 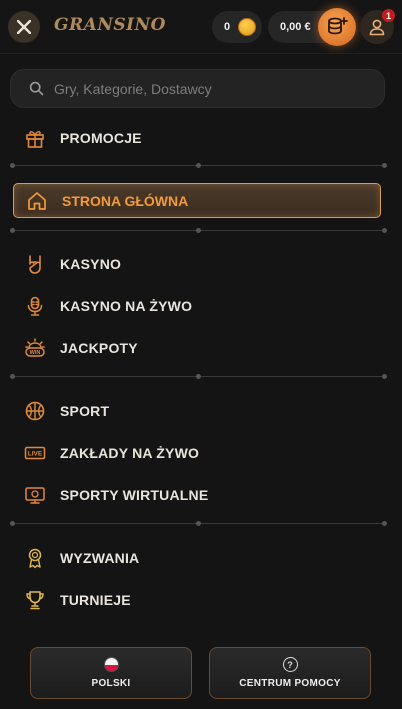 I want to click on user-icon, so click(x=377, y=27).